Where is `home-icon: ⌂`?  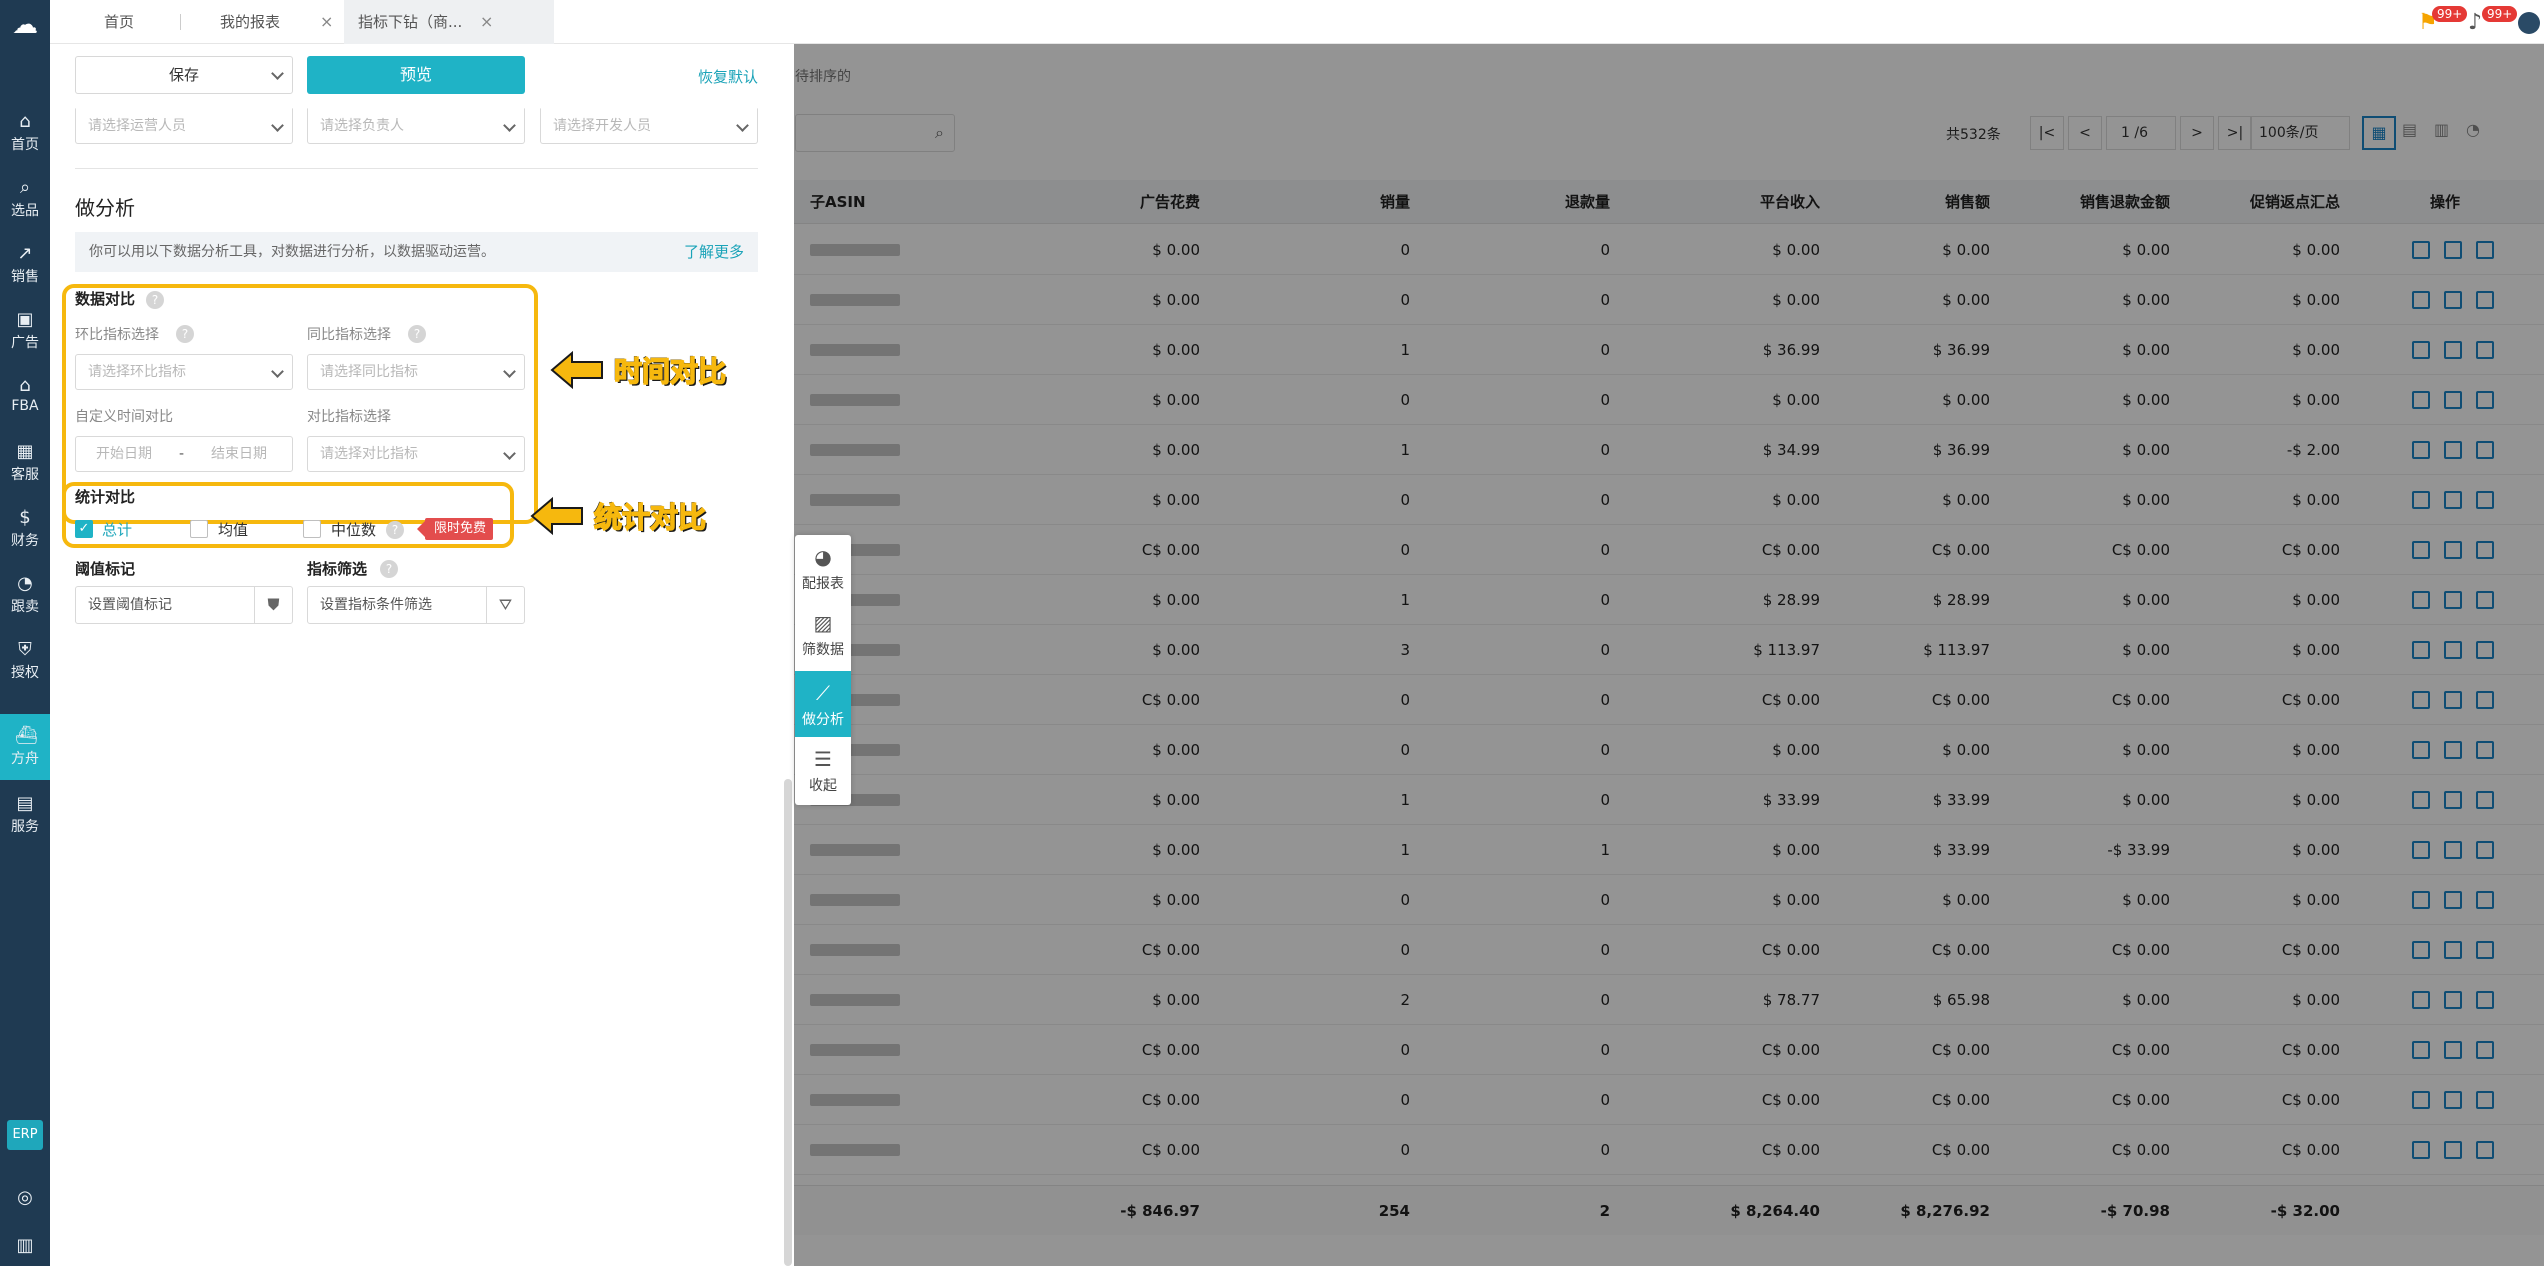 home-icon: ⌂ is located at coordinates (25, 121).